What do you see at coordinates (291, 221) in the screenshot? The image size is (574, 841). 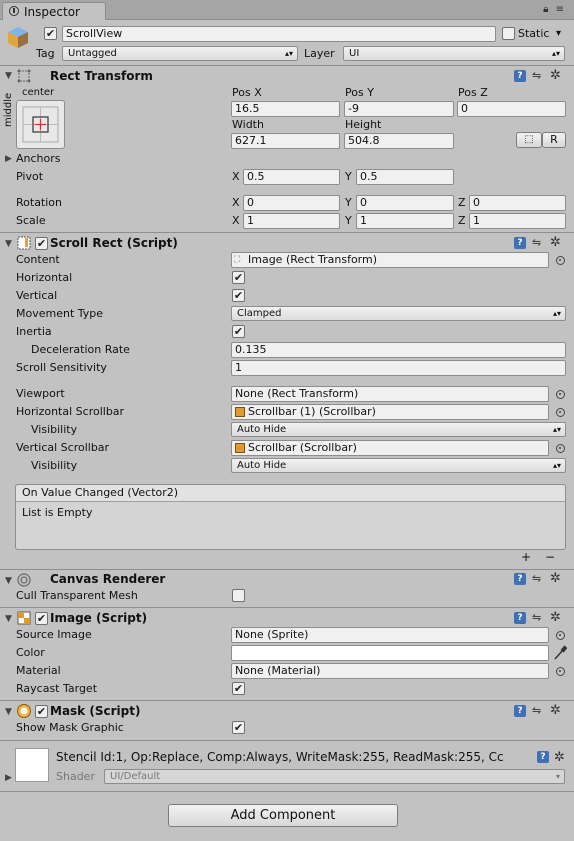 I see `scale-x-field: 1` at bounding box center [291, 221].